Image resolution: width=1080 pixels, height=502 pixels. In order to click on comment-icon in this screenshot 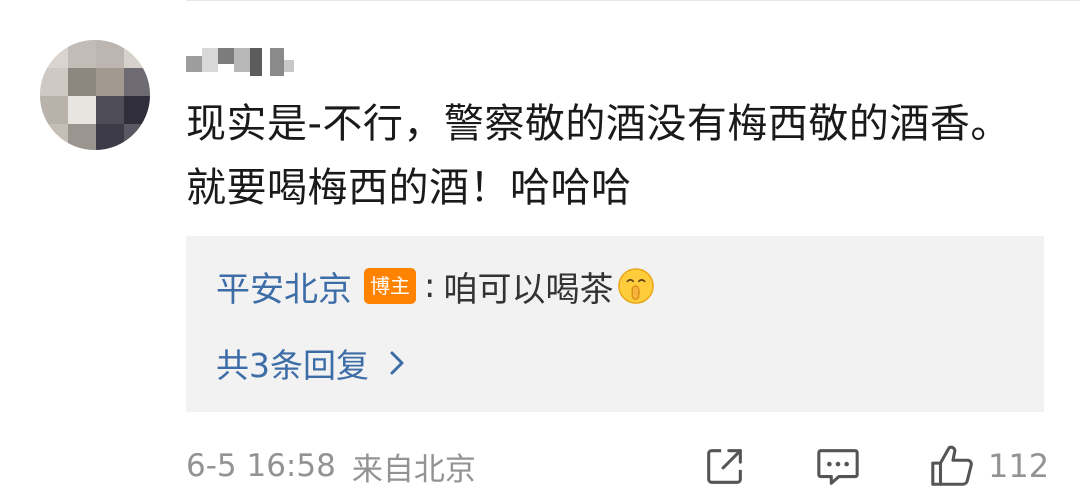, I will do `click(838, 467)`.